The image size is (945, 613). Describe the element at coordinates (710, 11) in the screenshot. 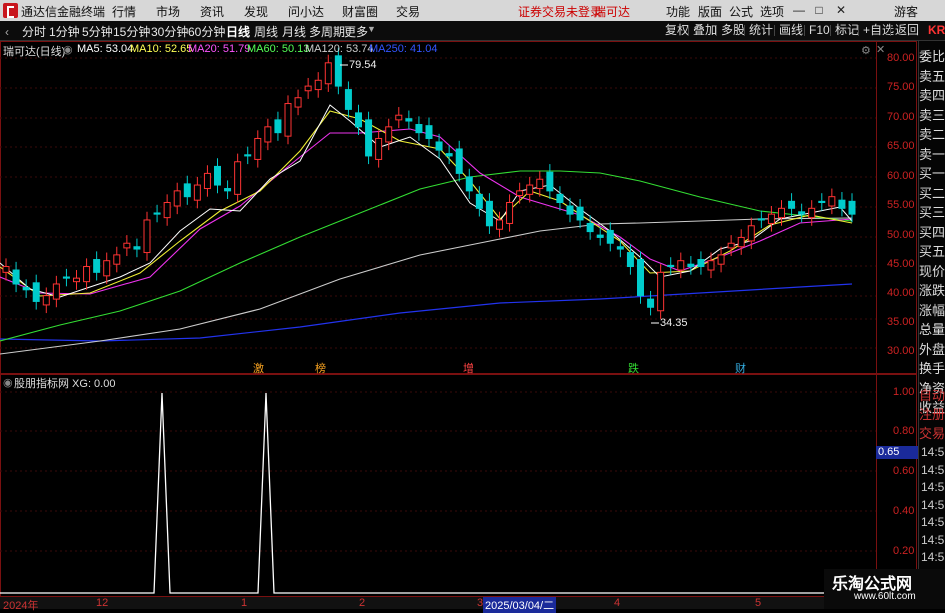

I see `menu-banmian: 版面` at that location.